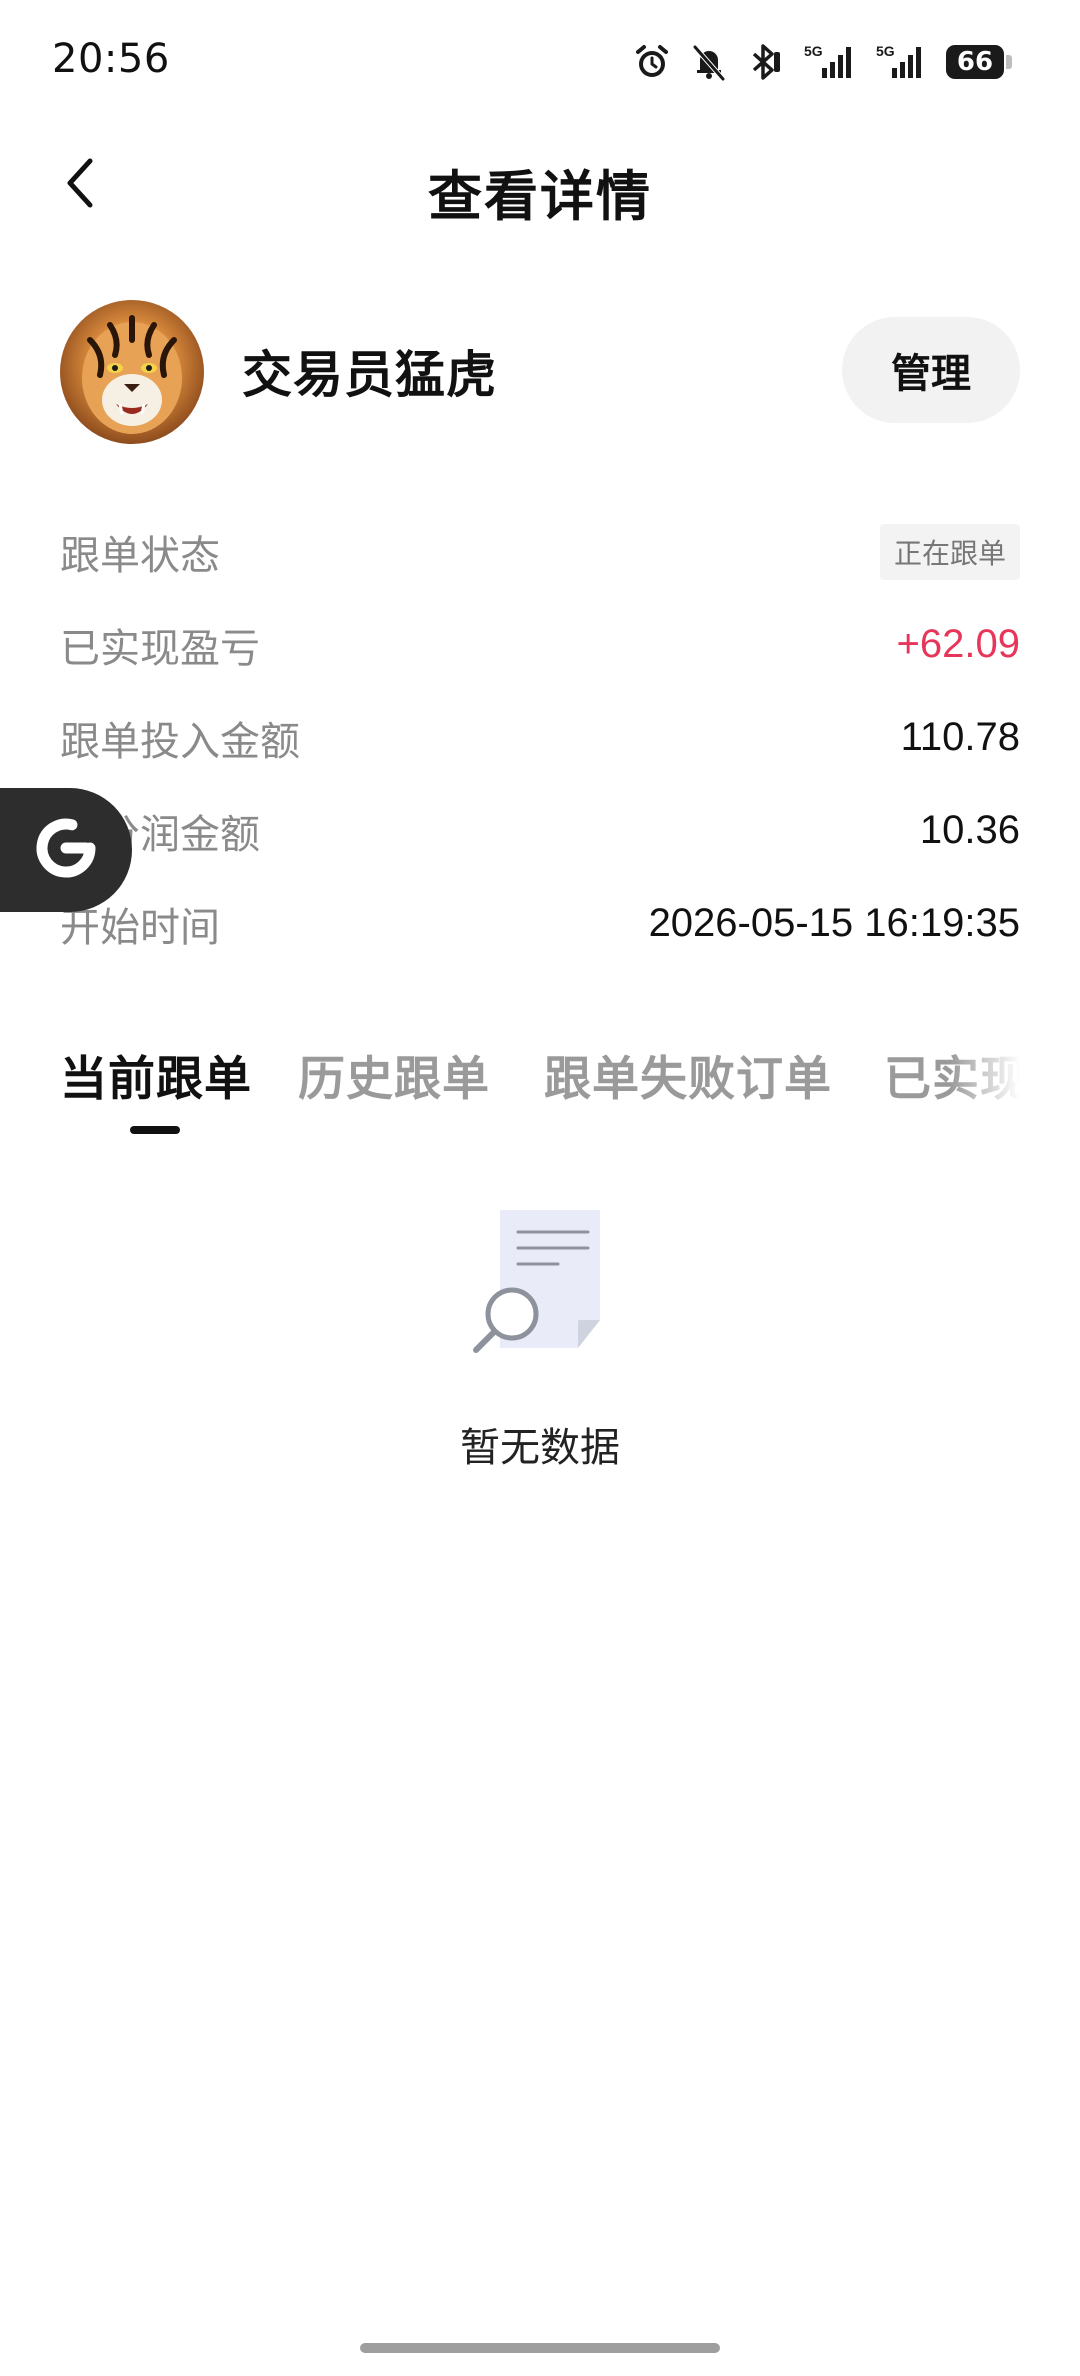 Image resolution: width=1080 pixels, height=2376 pixels. Describe the element at coordinates (834, 923) in the screenshot. I see `info-value: 2026-05-15 16:19:35` at that location.